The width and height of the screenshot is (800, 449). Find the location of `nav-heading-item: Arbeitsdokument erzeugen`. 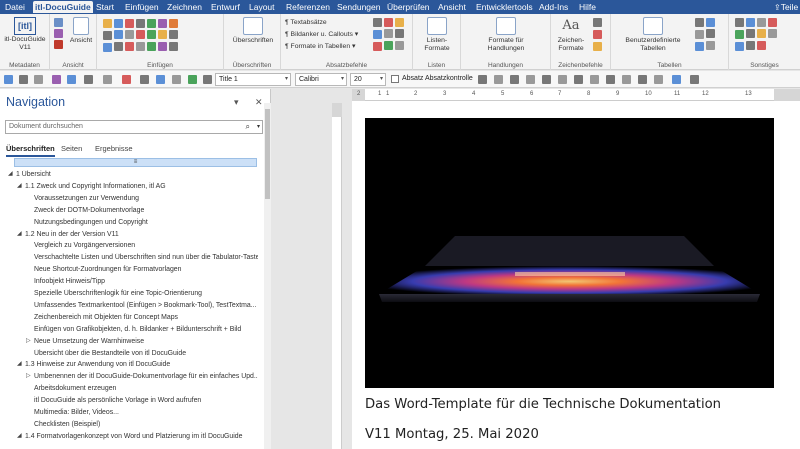

nav-heading-item: Arbeitsdokument erzeugen is located at coordinates (146, 388).